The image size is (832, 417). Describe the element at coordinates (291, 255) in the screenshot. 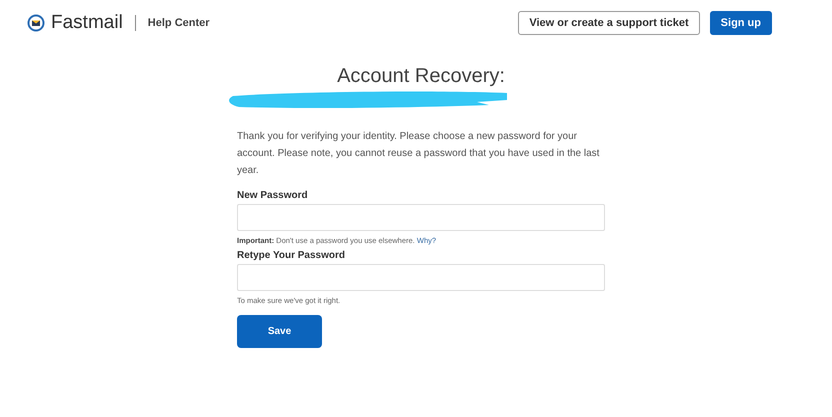

I see `field-label: Retype Your Password` at that location.